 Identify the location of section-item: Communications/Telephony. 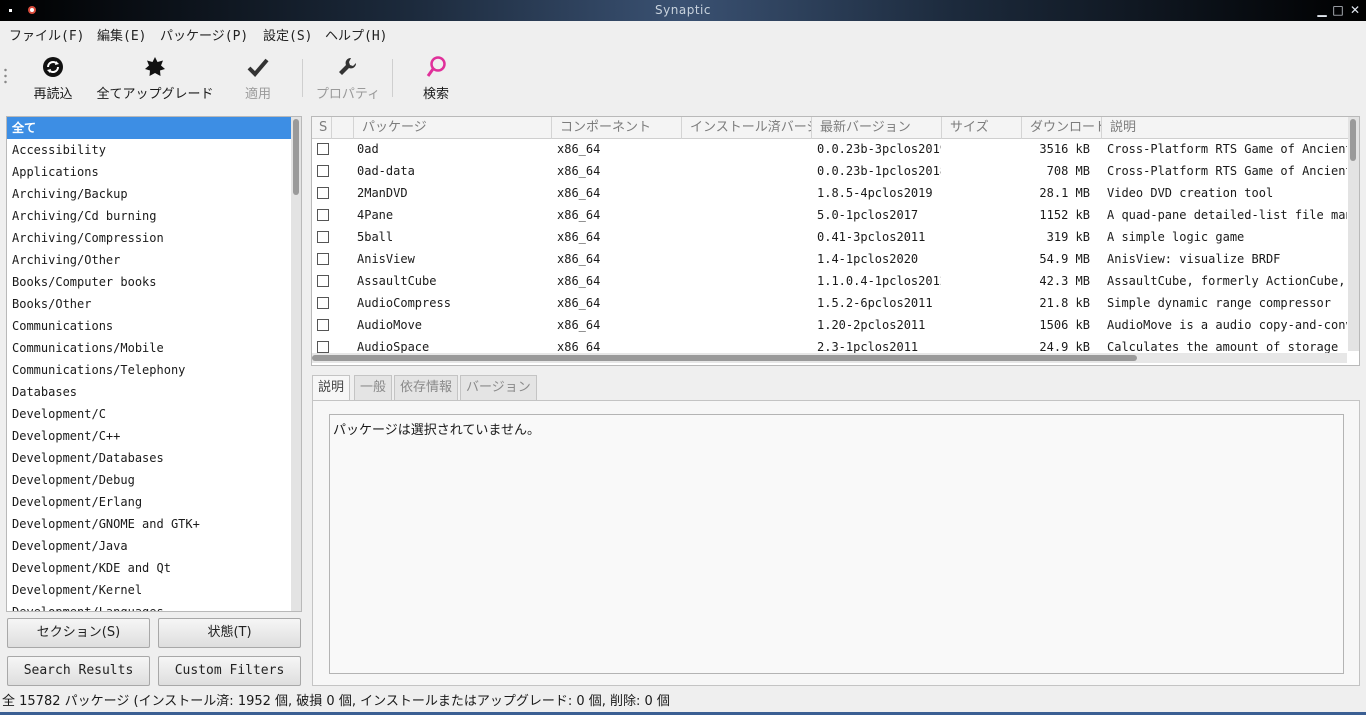
(149, 370).